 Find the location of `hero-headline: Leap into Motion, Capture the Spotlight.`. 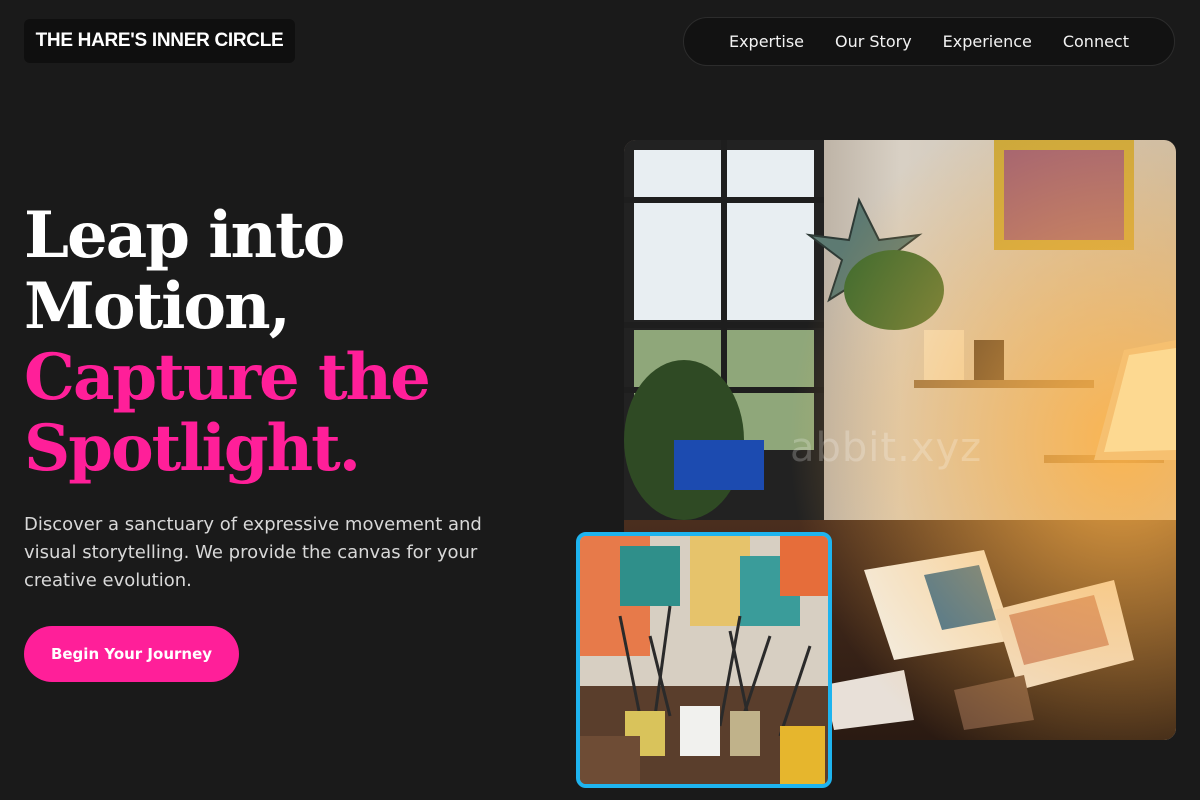

hero-headline: Leap into Motion, Capture the Spotlight. is located at coordinates (227, 342).